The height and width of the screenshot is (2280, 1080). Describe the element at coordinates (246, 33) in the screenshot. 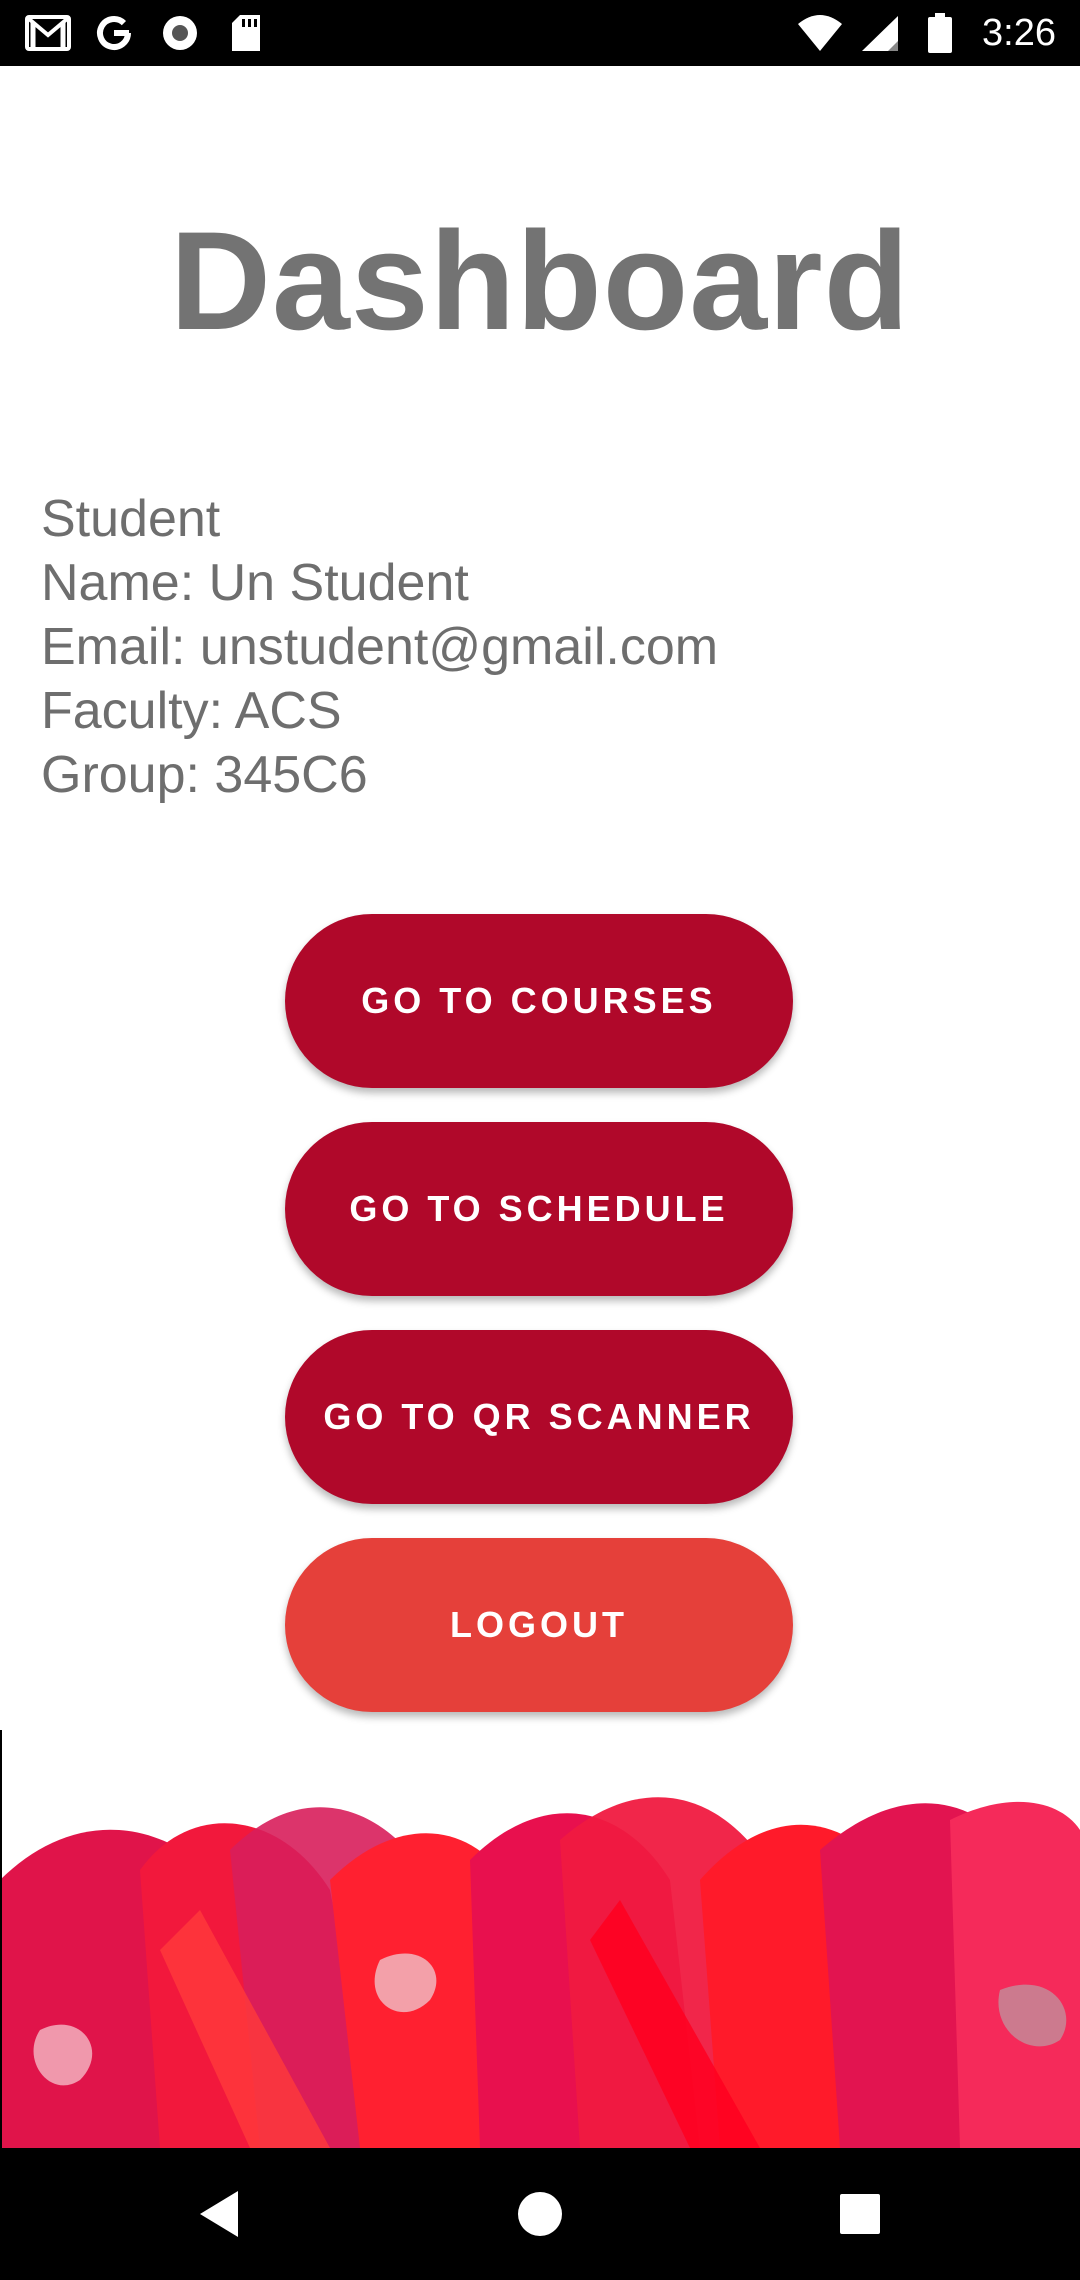

I see `sd-card-icon` at that location.